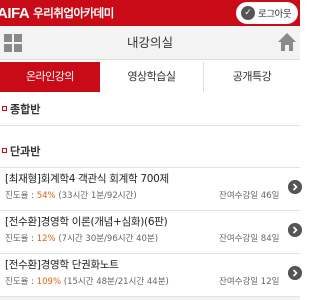 This screenshot has width=320, height=300. I want to click on page-title: 내강의실, so click(149, 42).